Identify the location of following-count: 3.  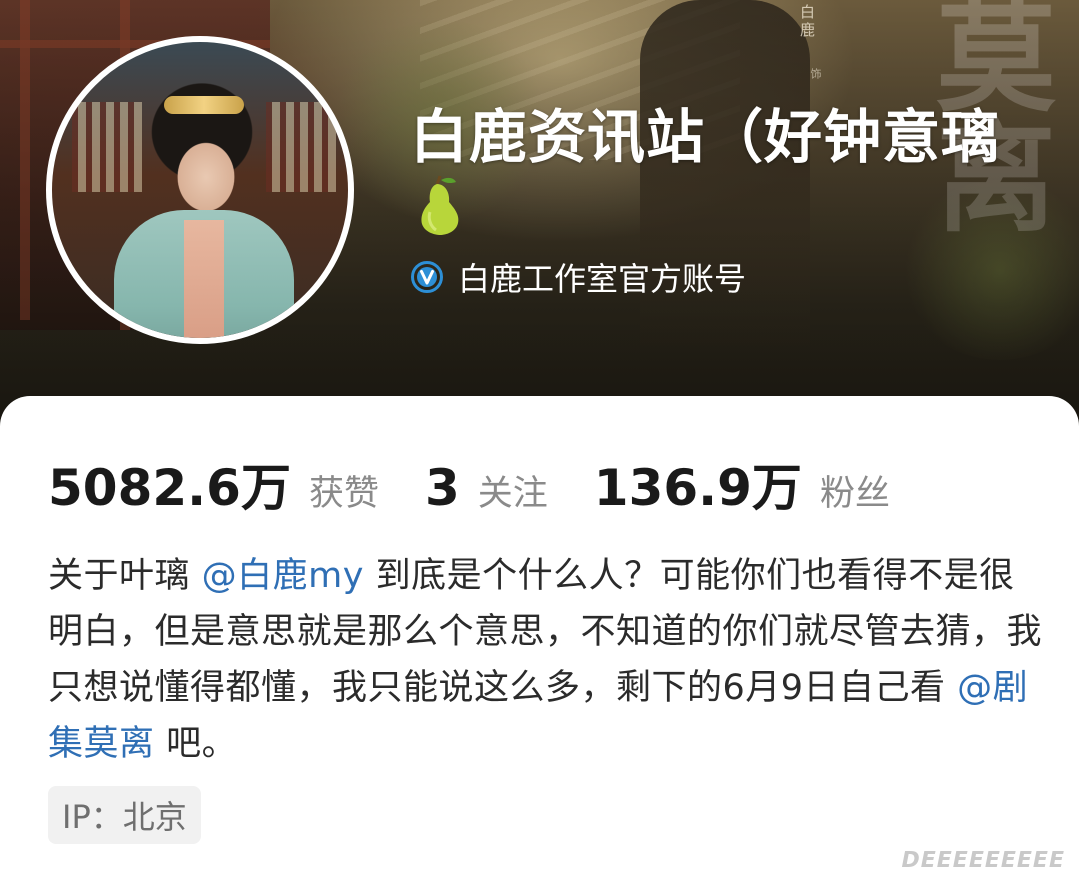
(442, 488).